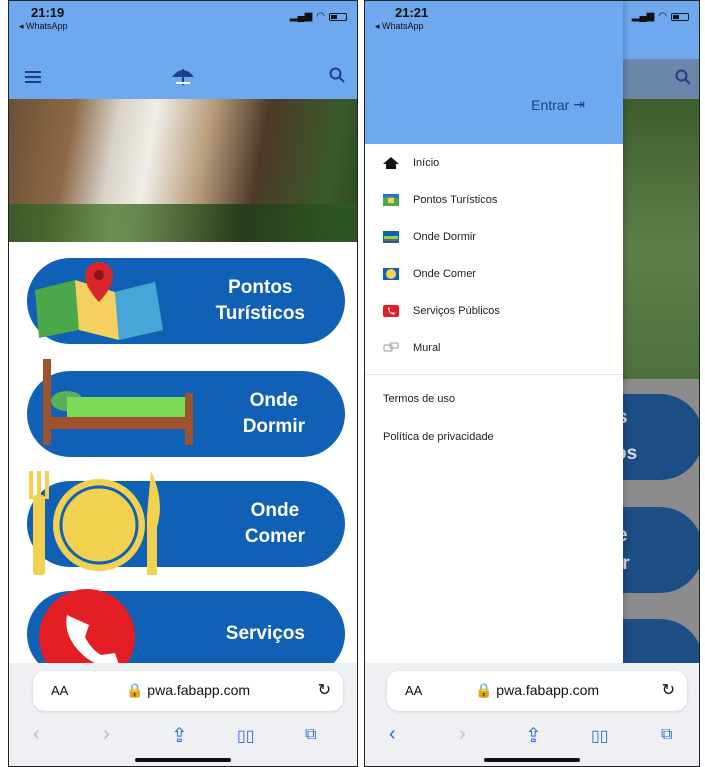 The image size is (705, 767). What do you see at coordinates (455, 199) in the screenshot?
I see `drawer-item-label: Pontos Turísticos` at bounding box center [455, 199].